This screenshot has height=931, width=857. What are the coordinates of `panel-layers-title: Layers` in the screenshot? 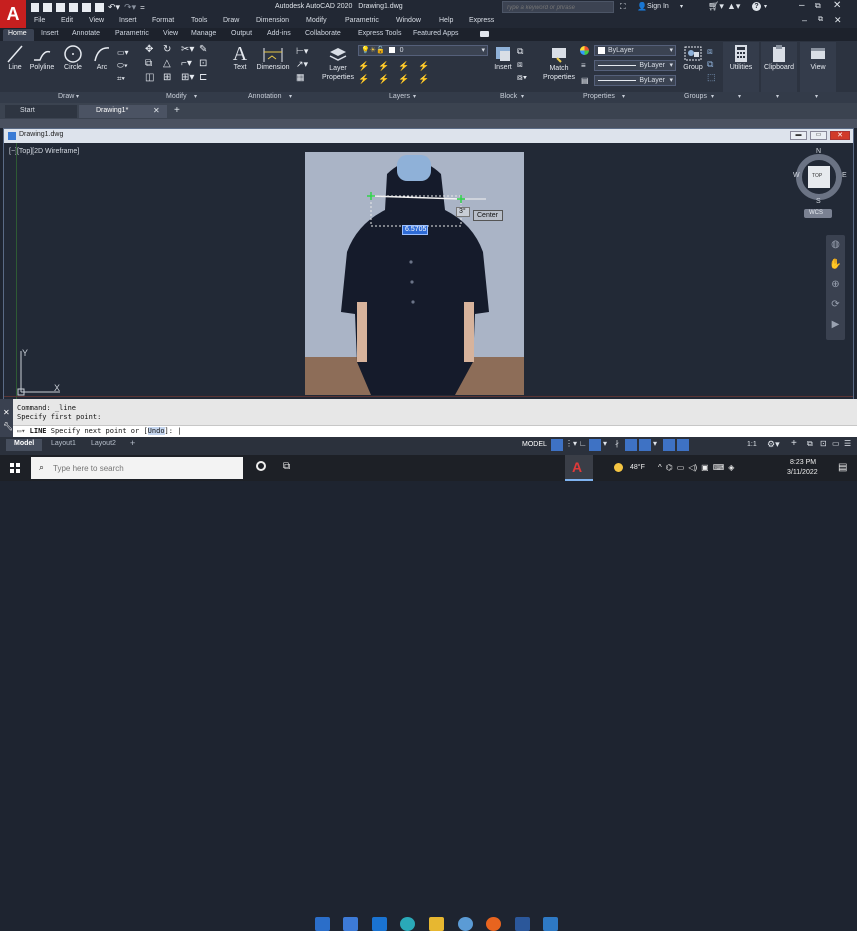 It's located at (399, 96).